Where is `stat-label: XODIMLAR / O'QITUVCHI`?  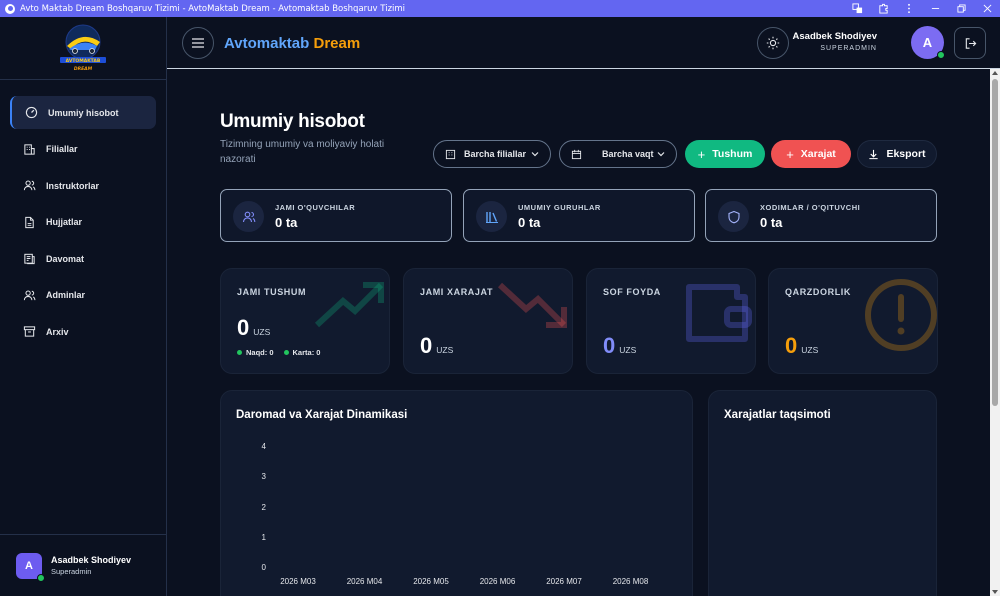 stat-label: XODIMLAR / O'QITUVCHI is located at coordinates (810, 207).